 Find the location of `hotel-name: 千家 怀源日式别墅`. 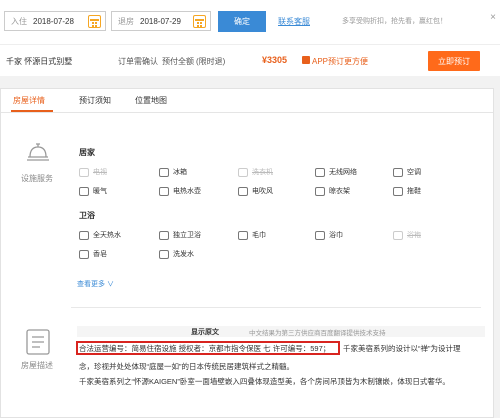

hotel-name: 千家 怀源日式别墅 is located at coordinates (39, 61).